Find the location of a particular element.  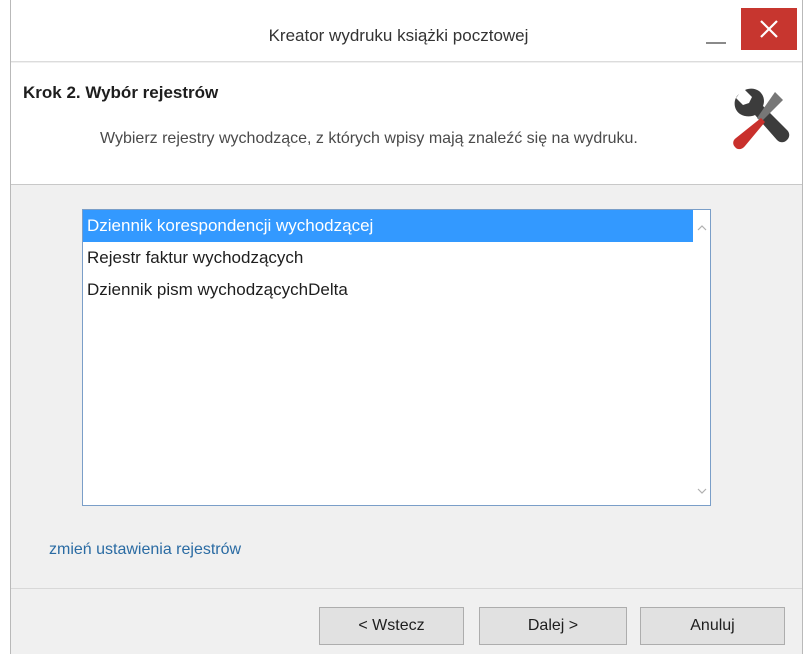

scroll-up-button is located at coordinates (701, 228).